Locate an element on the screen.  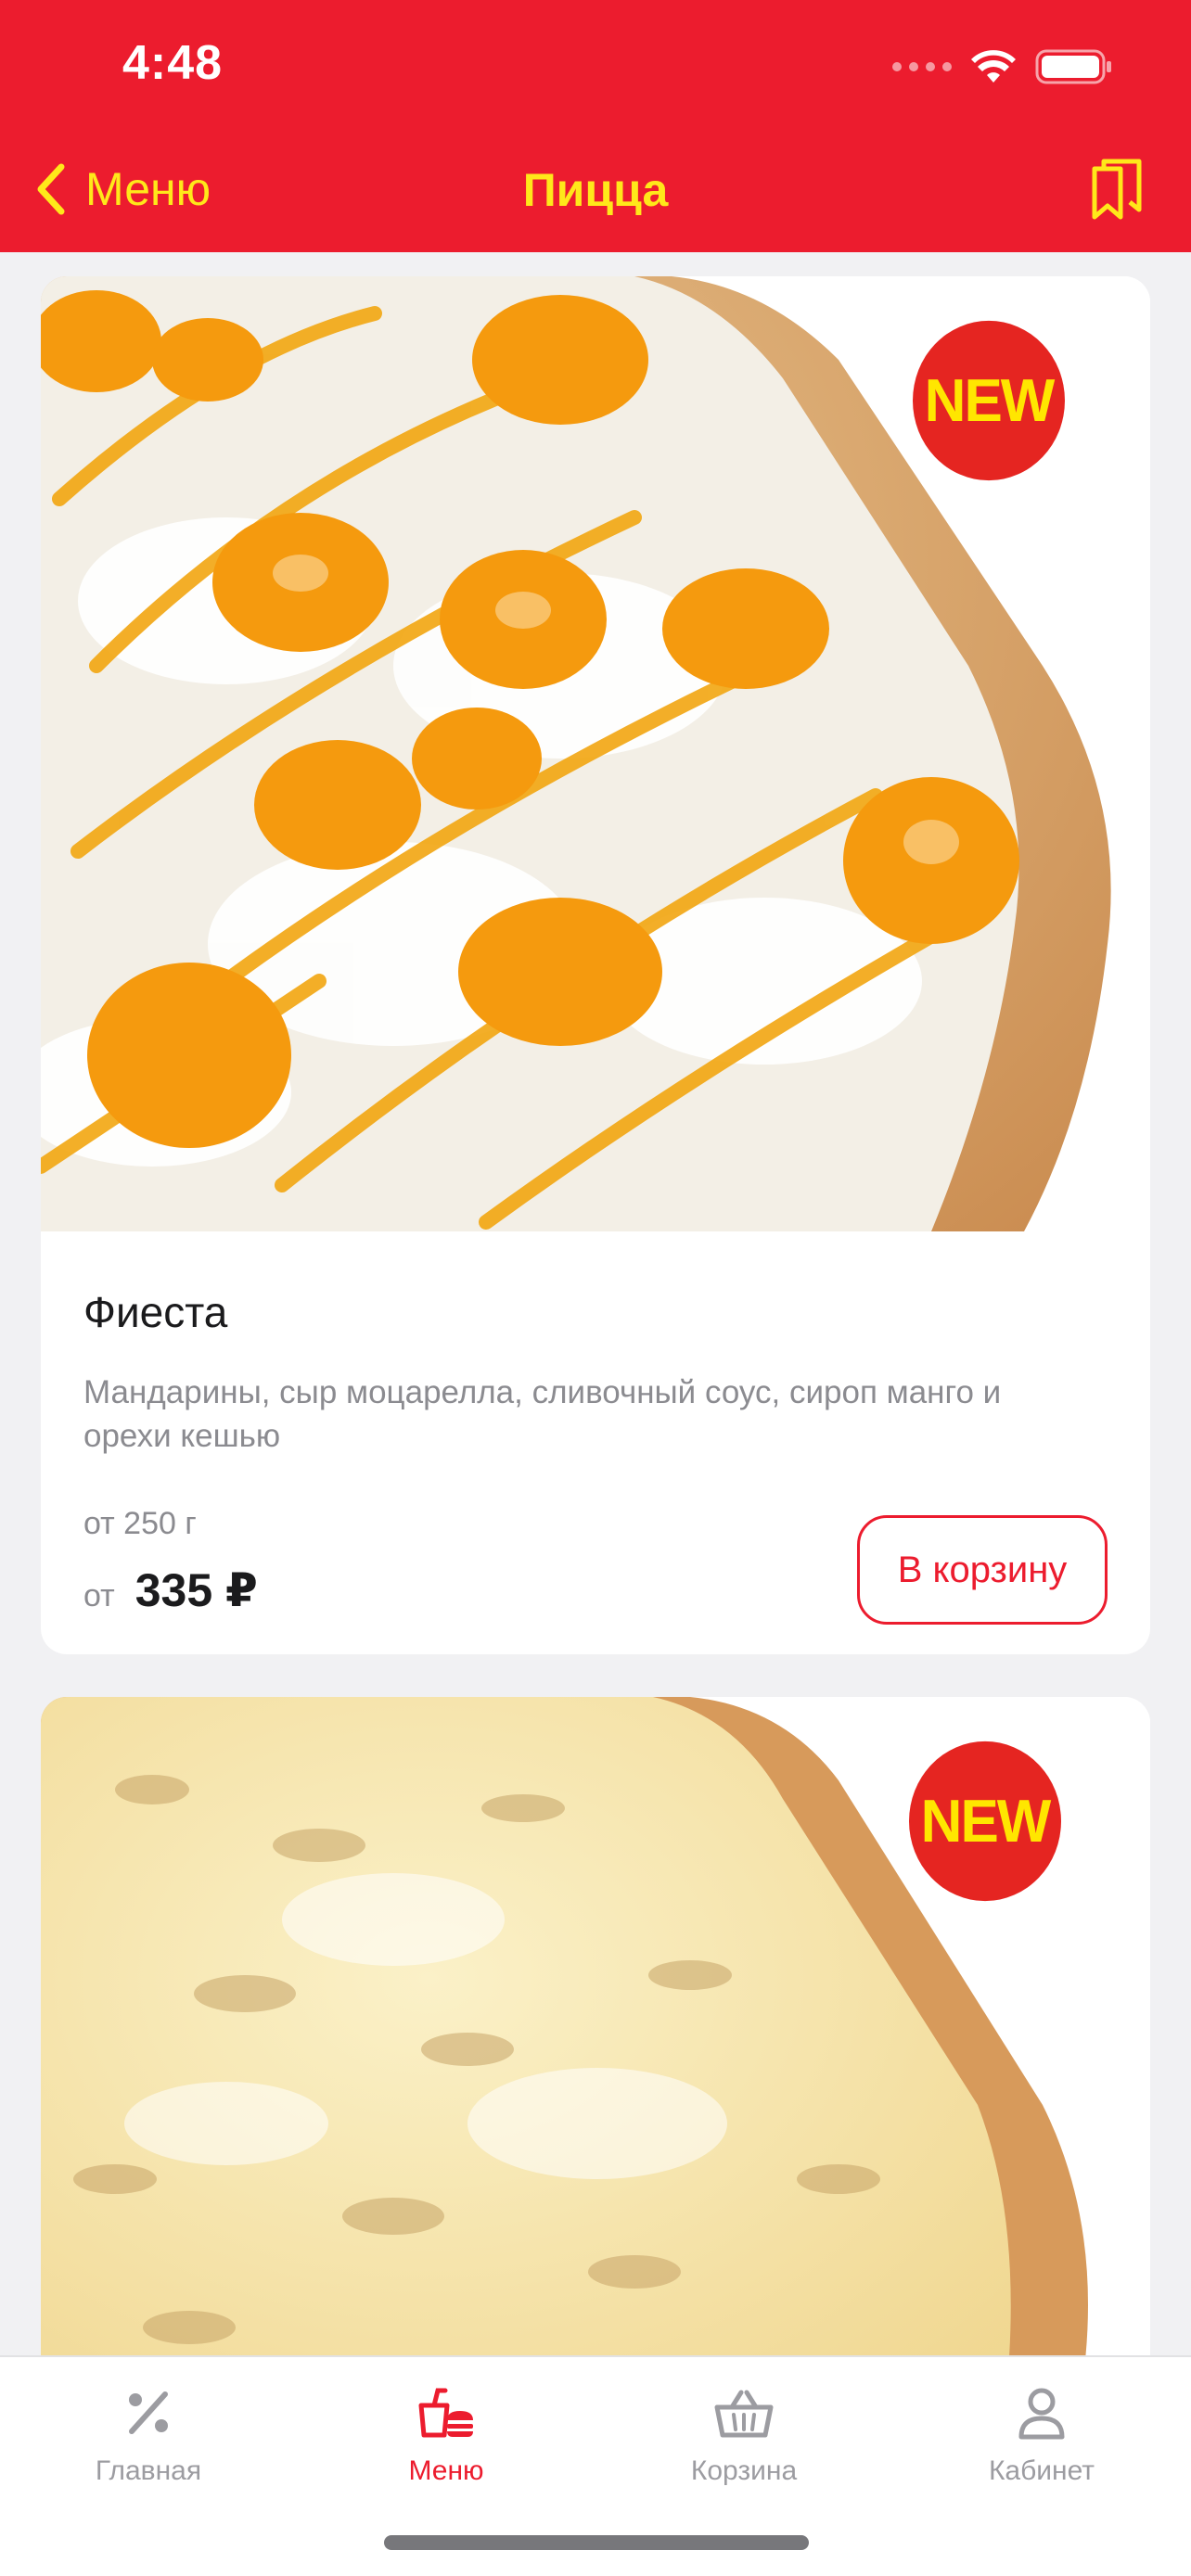
tab-bar: Главная Меню Корзина Кабинет is located at coordinates (595, 2465).